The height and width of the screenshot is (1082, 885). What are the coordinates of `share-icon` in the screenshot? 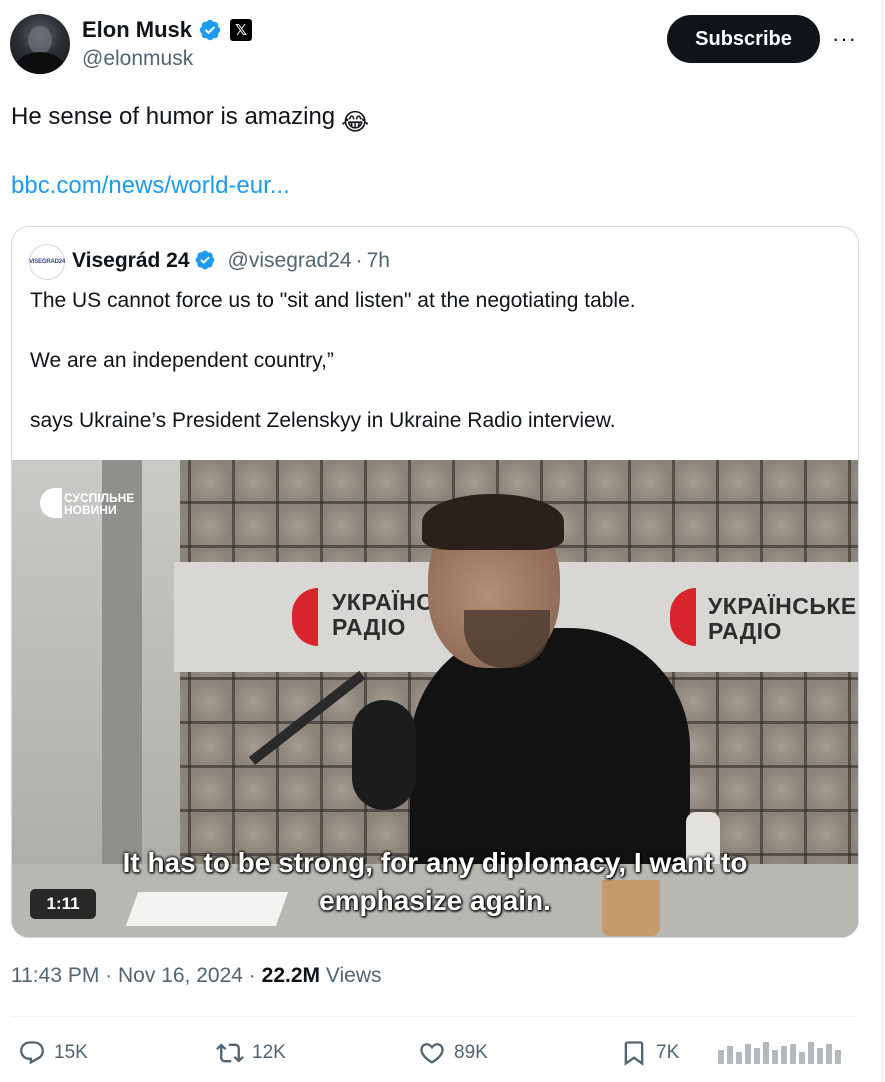 It's located at (793, 1052).